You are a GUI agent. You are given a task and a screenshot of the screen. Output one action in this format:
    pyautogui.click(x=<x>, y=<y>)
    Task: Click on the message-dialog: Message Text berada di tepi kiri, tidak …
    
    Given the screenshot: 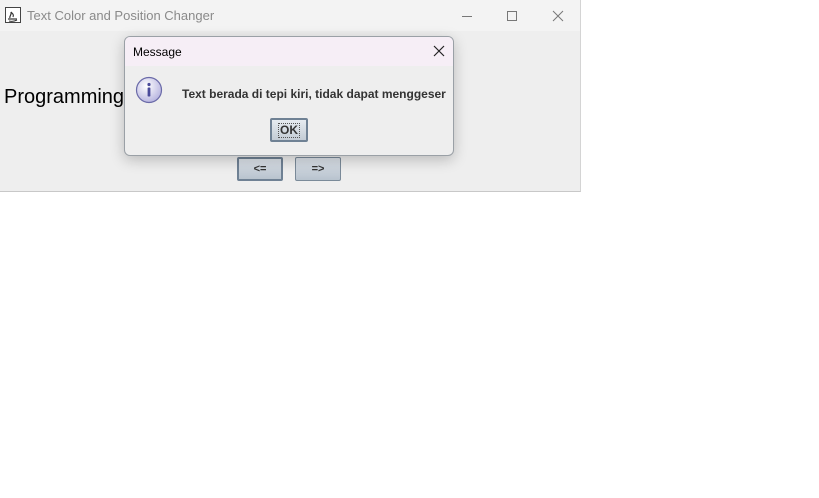 What is the action you would take?
    pyautogui.click(x=289, y=96)
    